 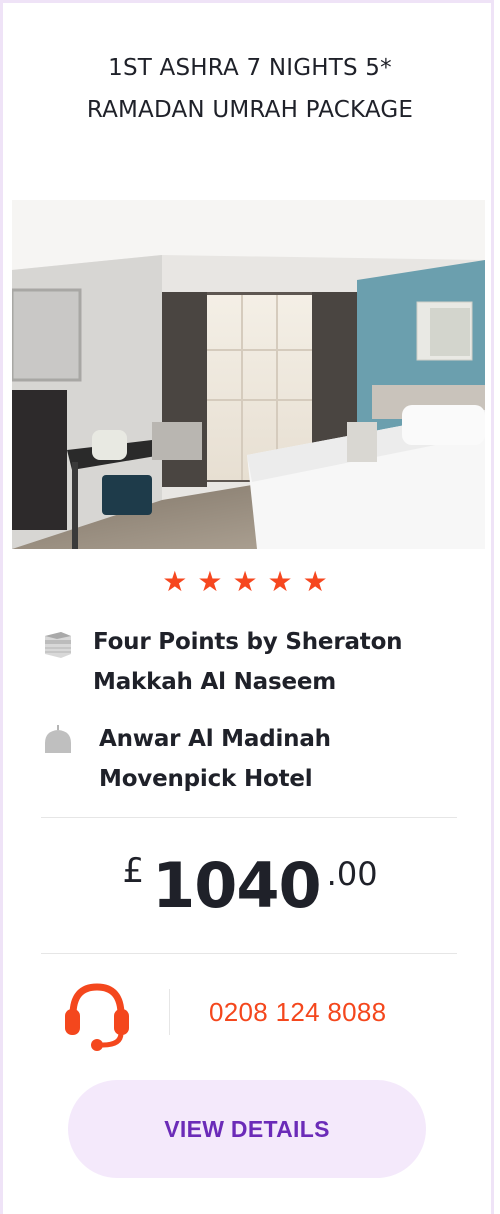 I want to click on headset-icon, so click(x=97, y=1014).